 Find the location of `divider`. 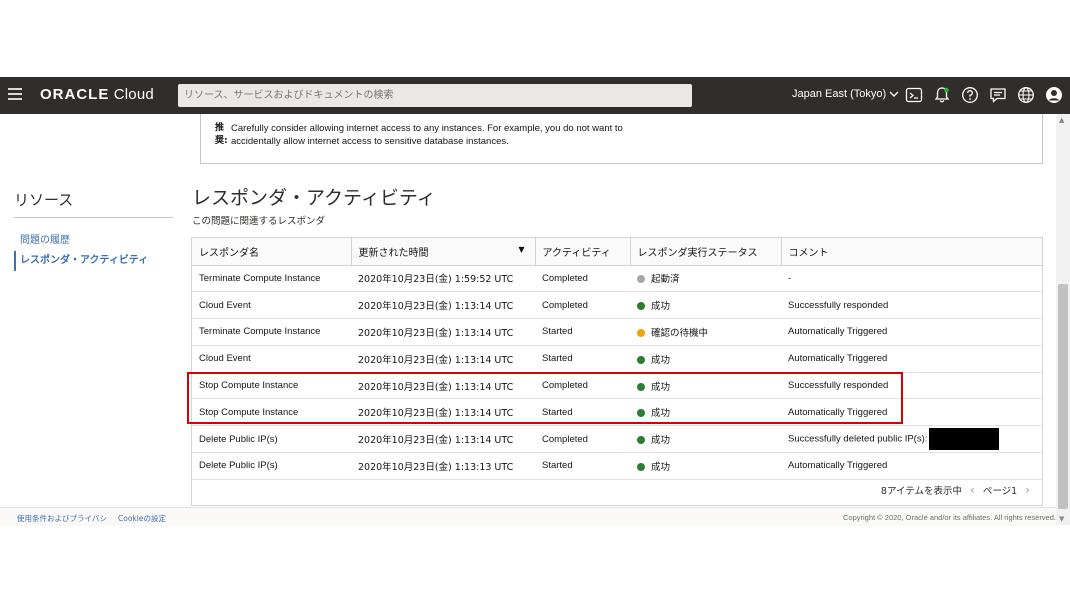

divider is located at coordinates (93, 217).